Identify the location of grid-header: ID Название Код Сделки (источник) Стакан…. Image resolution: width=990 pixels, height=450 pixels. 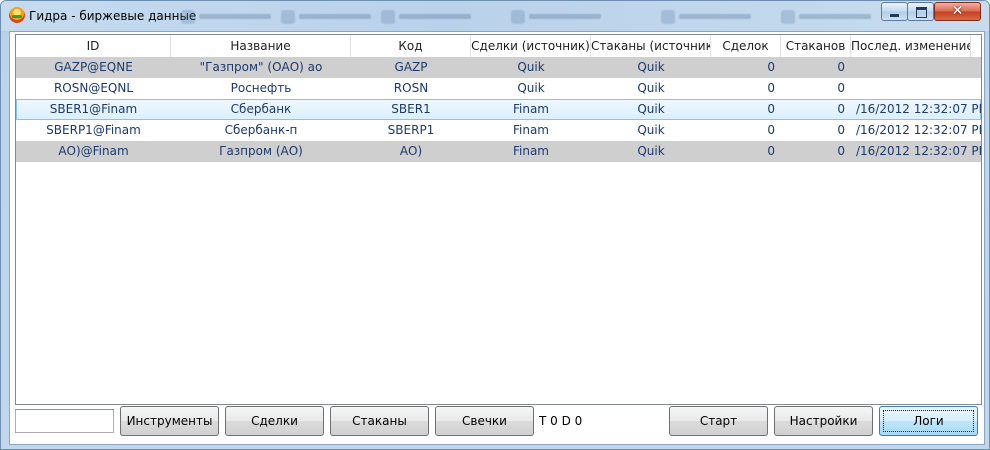
(498, 46).